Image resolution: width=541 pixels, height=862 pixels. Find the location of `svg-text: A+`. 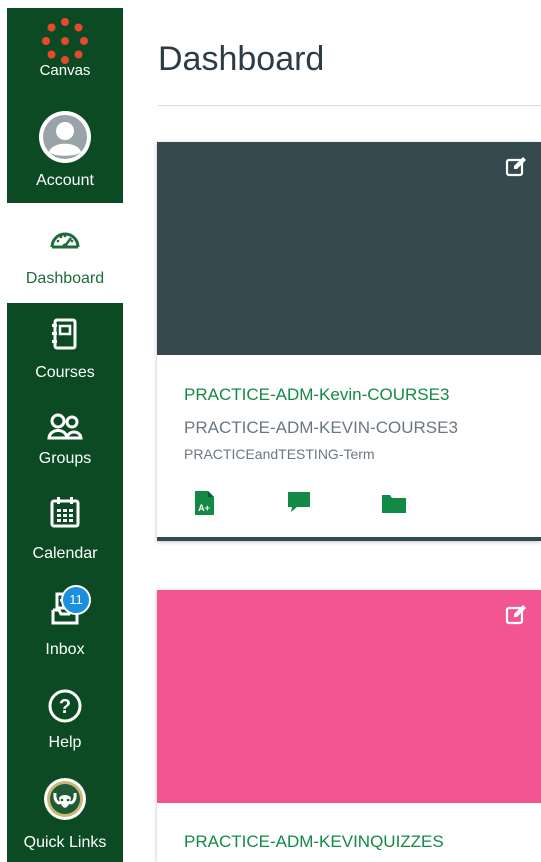

svg-text: A+ is located at coordinates (204, 508).